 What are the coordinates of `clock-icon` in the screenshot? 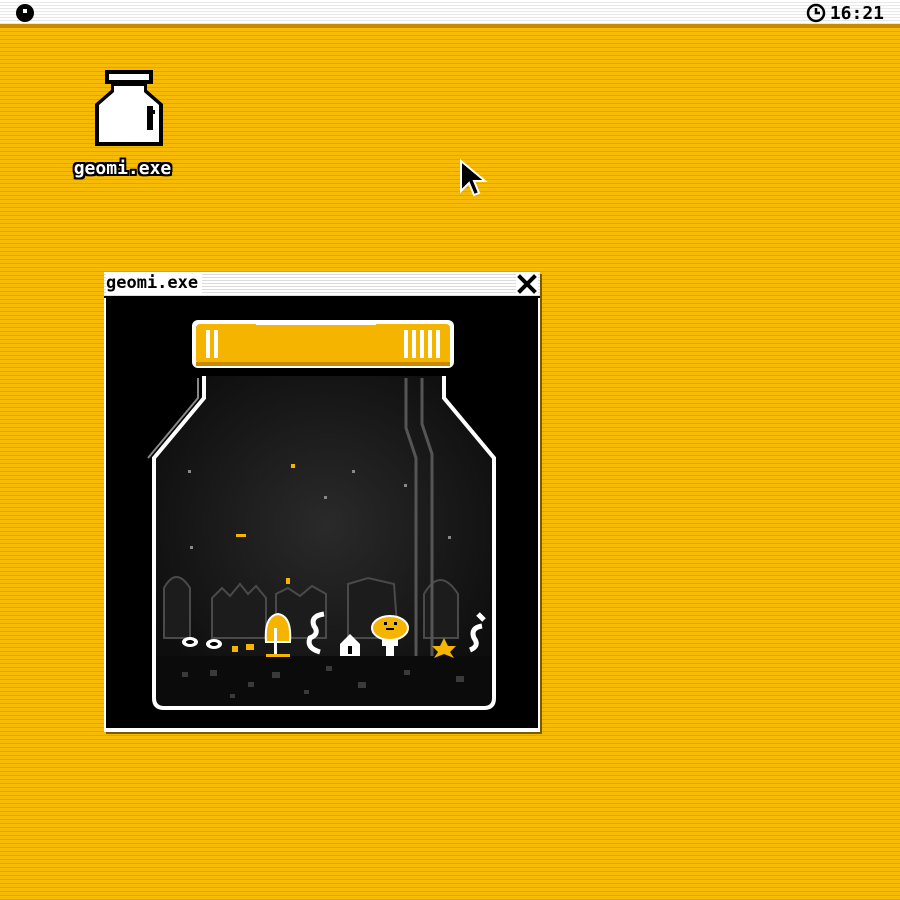 It's located at (816, 13).